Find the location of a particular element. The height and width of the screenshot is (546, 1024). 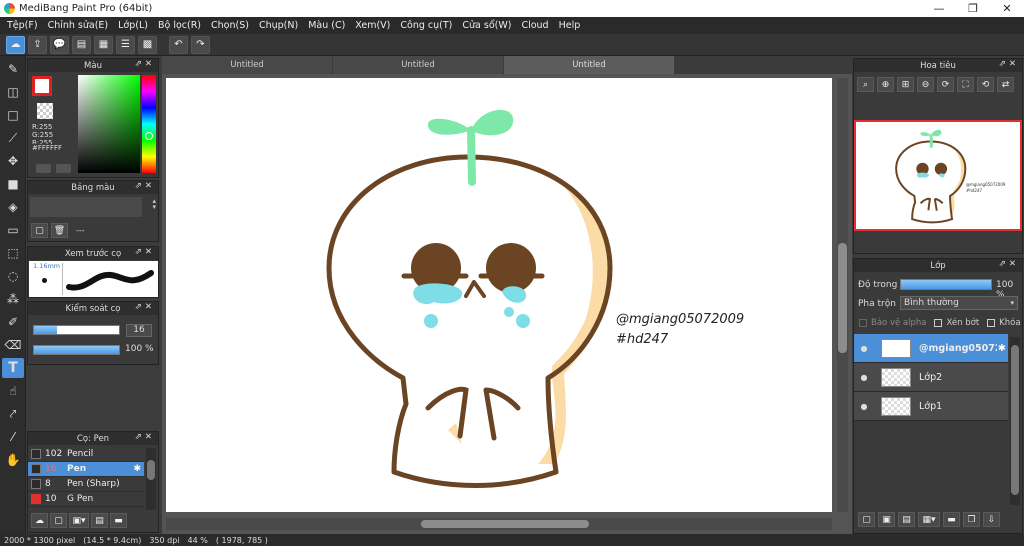

folder-icon: ▬ is located at coordinates (951, 519).